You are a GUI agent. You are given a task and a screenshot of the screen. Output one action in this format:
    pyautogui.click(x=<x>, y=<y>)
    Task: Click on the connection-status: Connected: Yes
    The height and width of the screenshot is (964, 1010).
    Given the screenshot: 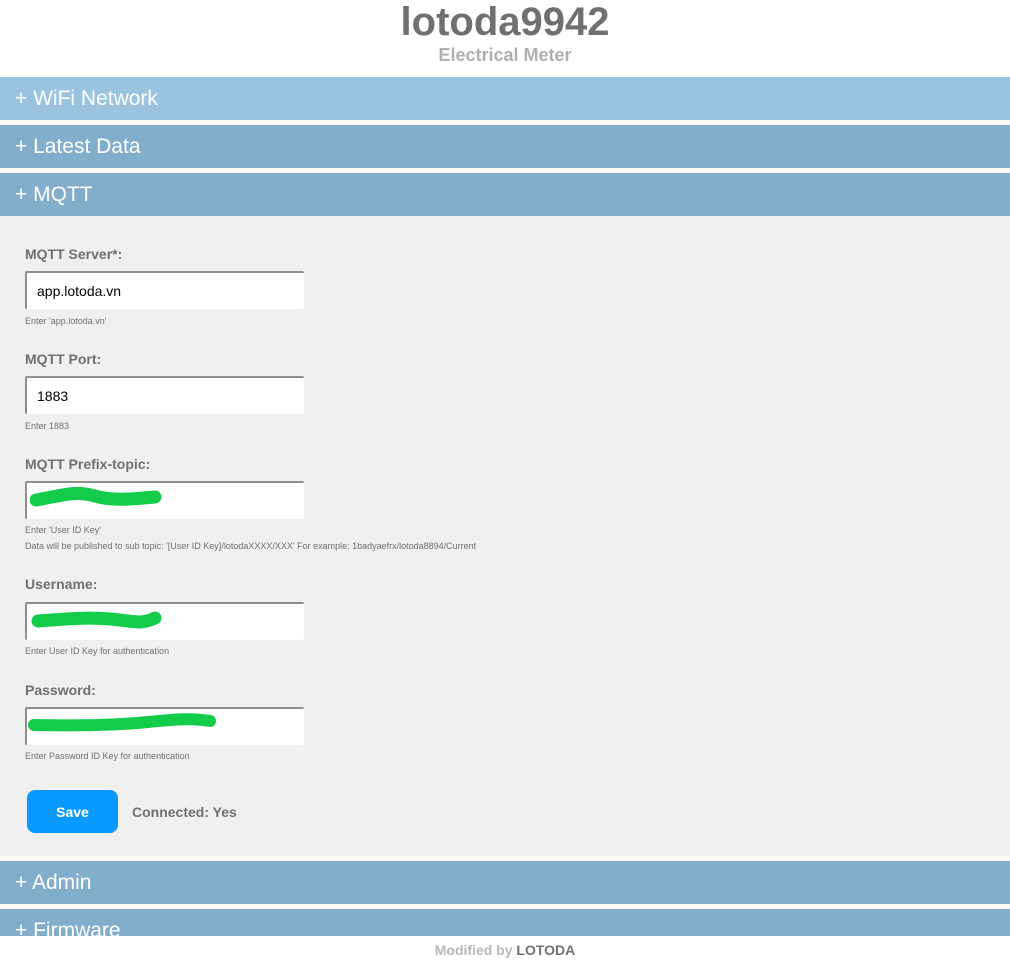 What is the action you would take?
    pyautogui.click(x=184, y=812)
    